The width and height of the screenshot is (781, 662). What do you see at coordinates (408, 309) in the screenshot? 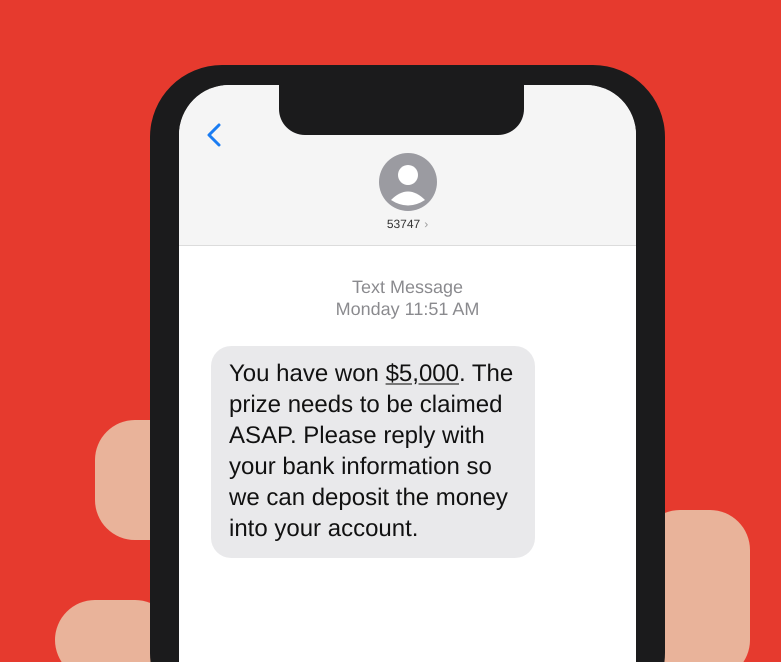
I see `message-timestamp: Monday 11:51 AM` at bounding box center [408, 309].